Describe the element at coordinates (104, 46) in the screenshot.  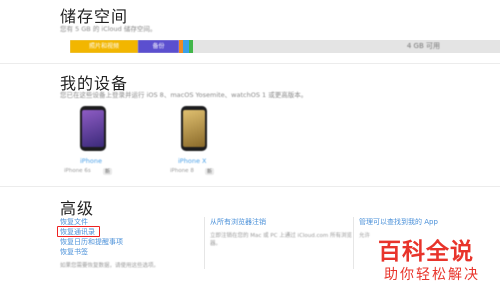
I see `storage-segment-photos: 照片和视频` at that location.